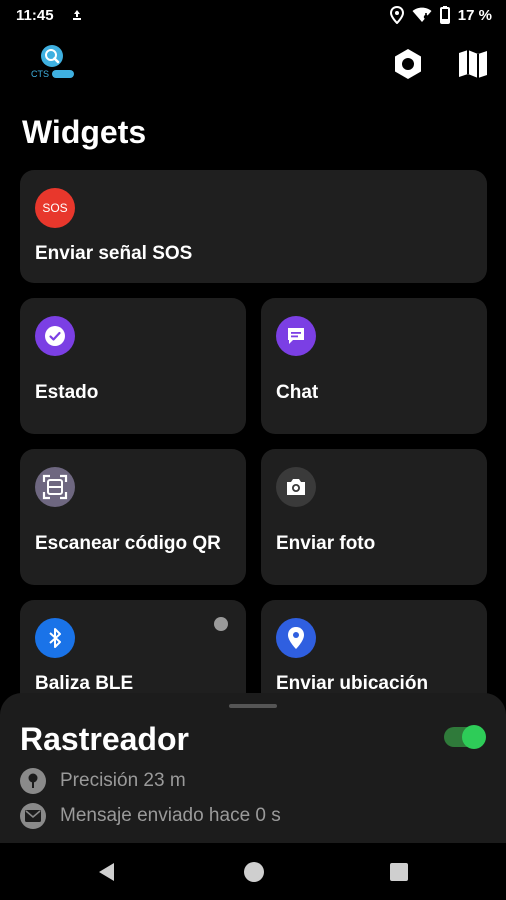 The height and width of the screenshot is (900, 506). I want to click on widget-card-chat: Chat, so click(374, 366).